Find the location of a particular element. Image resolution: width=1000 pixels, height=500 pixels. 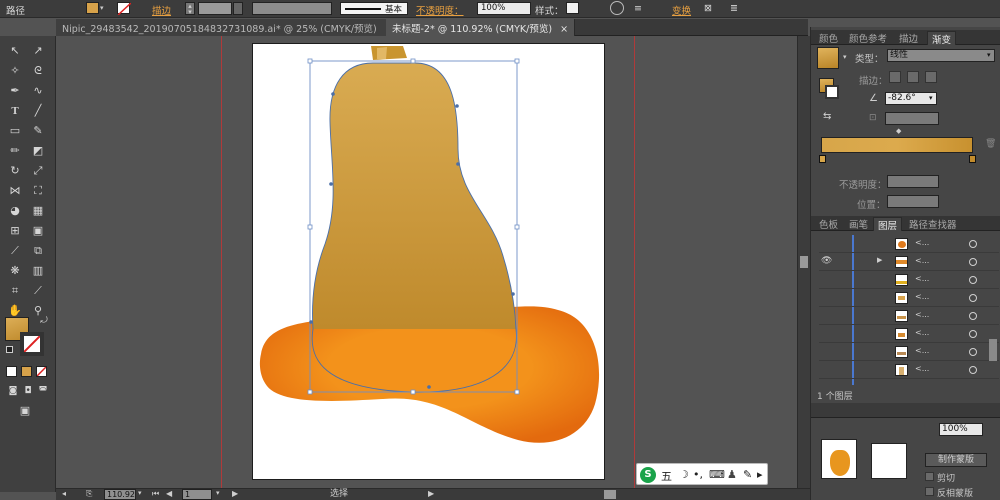

status-menu-icon: ▶ is located at coordinates (431, 493).